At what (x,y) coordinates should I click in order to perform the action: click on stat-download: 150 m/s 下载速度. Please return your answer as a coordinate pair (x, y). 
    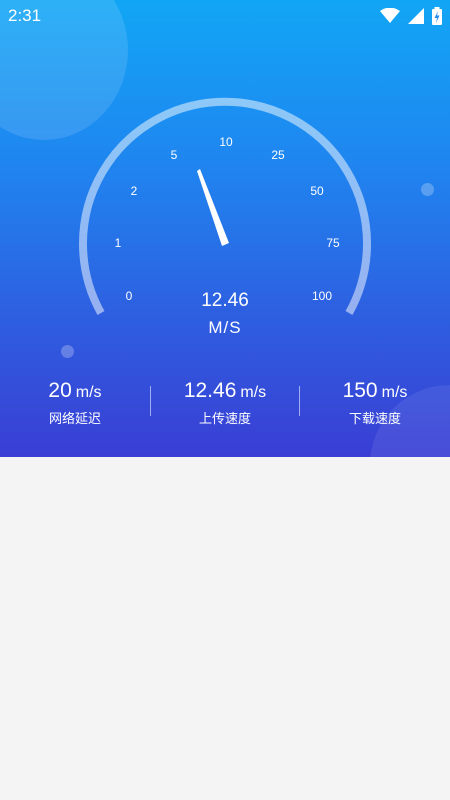
    Looking at the image, I should click on (375, 403).